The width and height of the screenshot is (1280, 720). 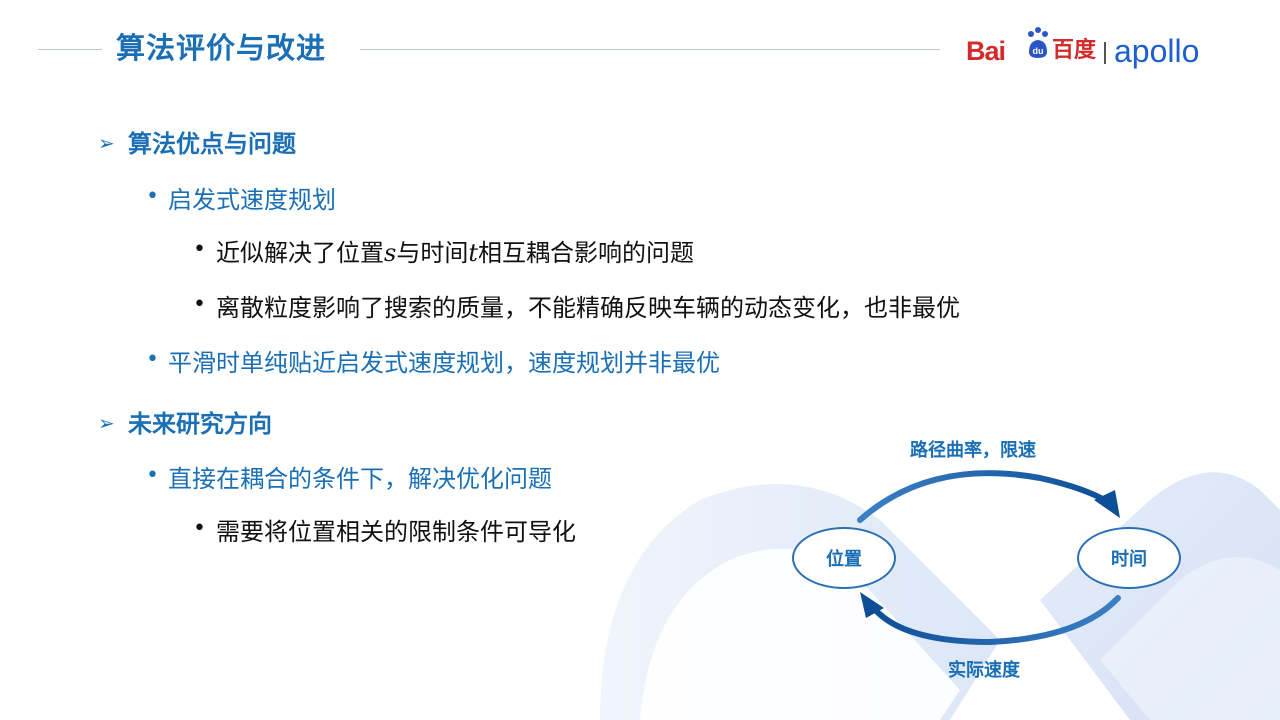 What do you see at coordinates (585, 253) in the screenshot?
I see `coupling-text-after: 相互耦合影响的问题` at bounding box center [585, 253].